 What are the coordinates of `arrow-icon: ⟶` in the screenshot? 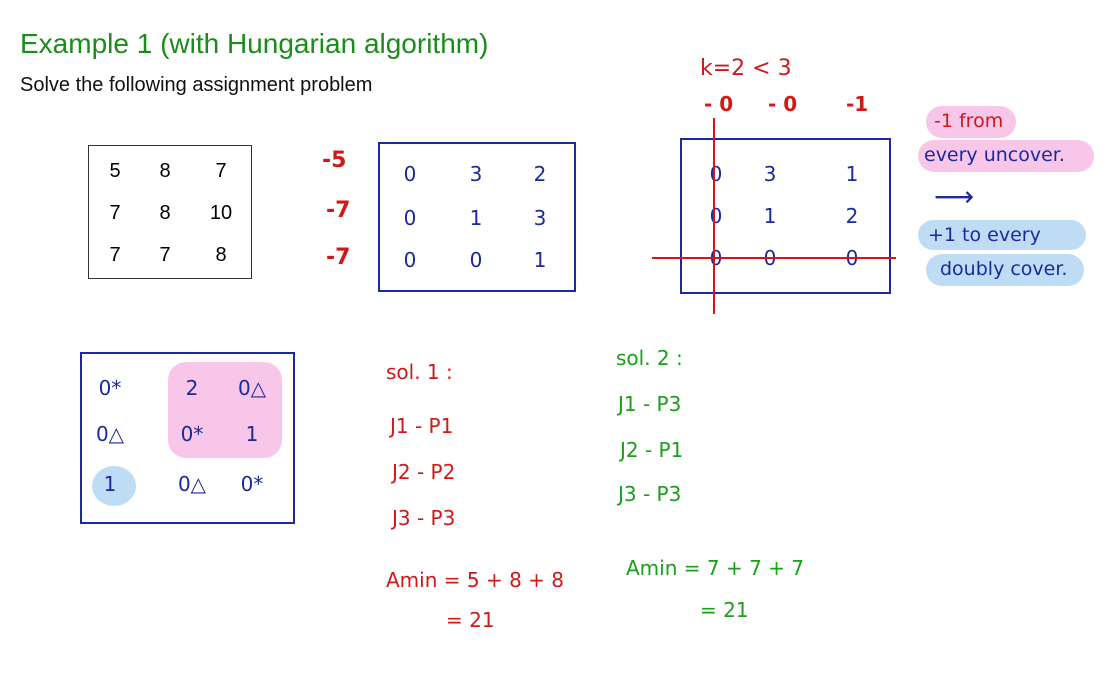 It's located at (954, 196).